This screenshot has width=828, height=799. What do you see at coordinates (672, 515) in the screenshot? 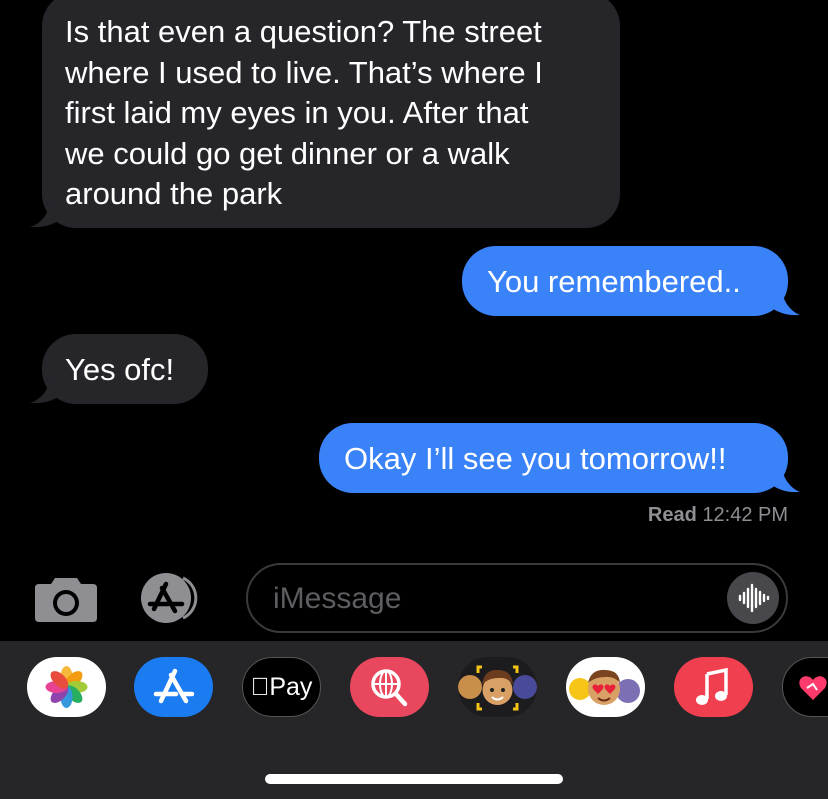
I see `read-status: Read` at bounding box center [672, 515].